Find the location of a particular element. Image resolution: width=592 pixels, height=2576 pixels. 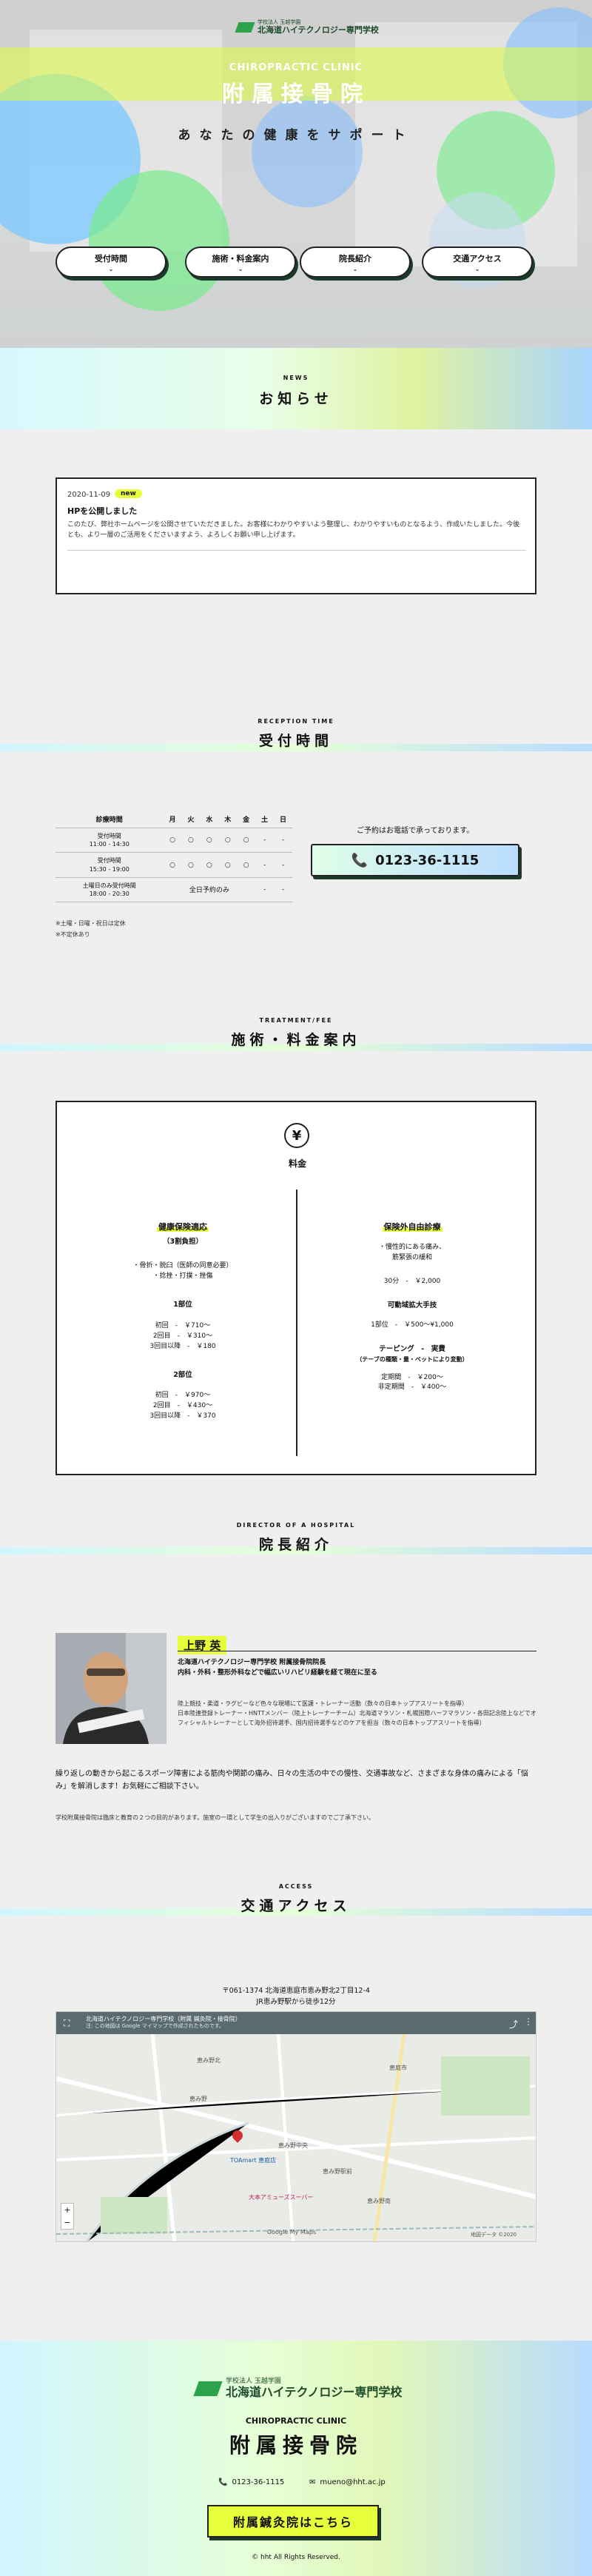

hero-title: 附属接骨院 is located at coordinates (296, 94).